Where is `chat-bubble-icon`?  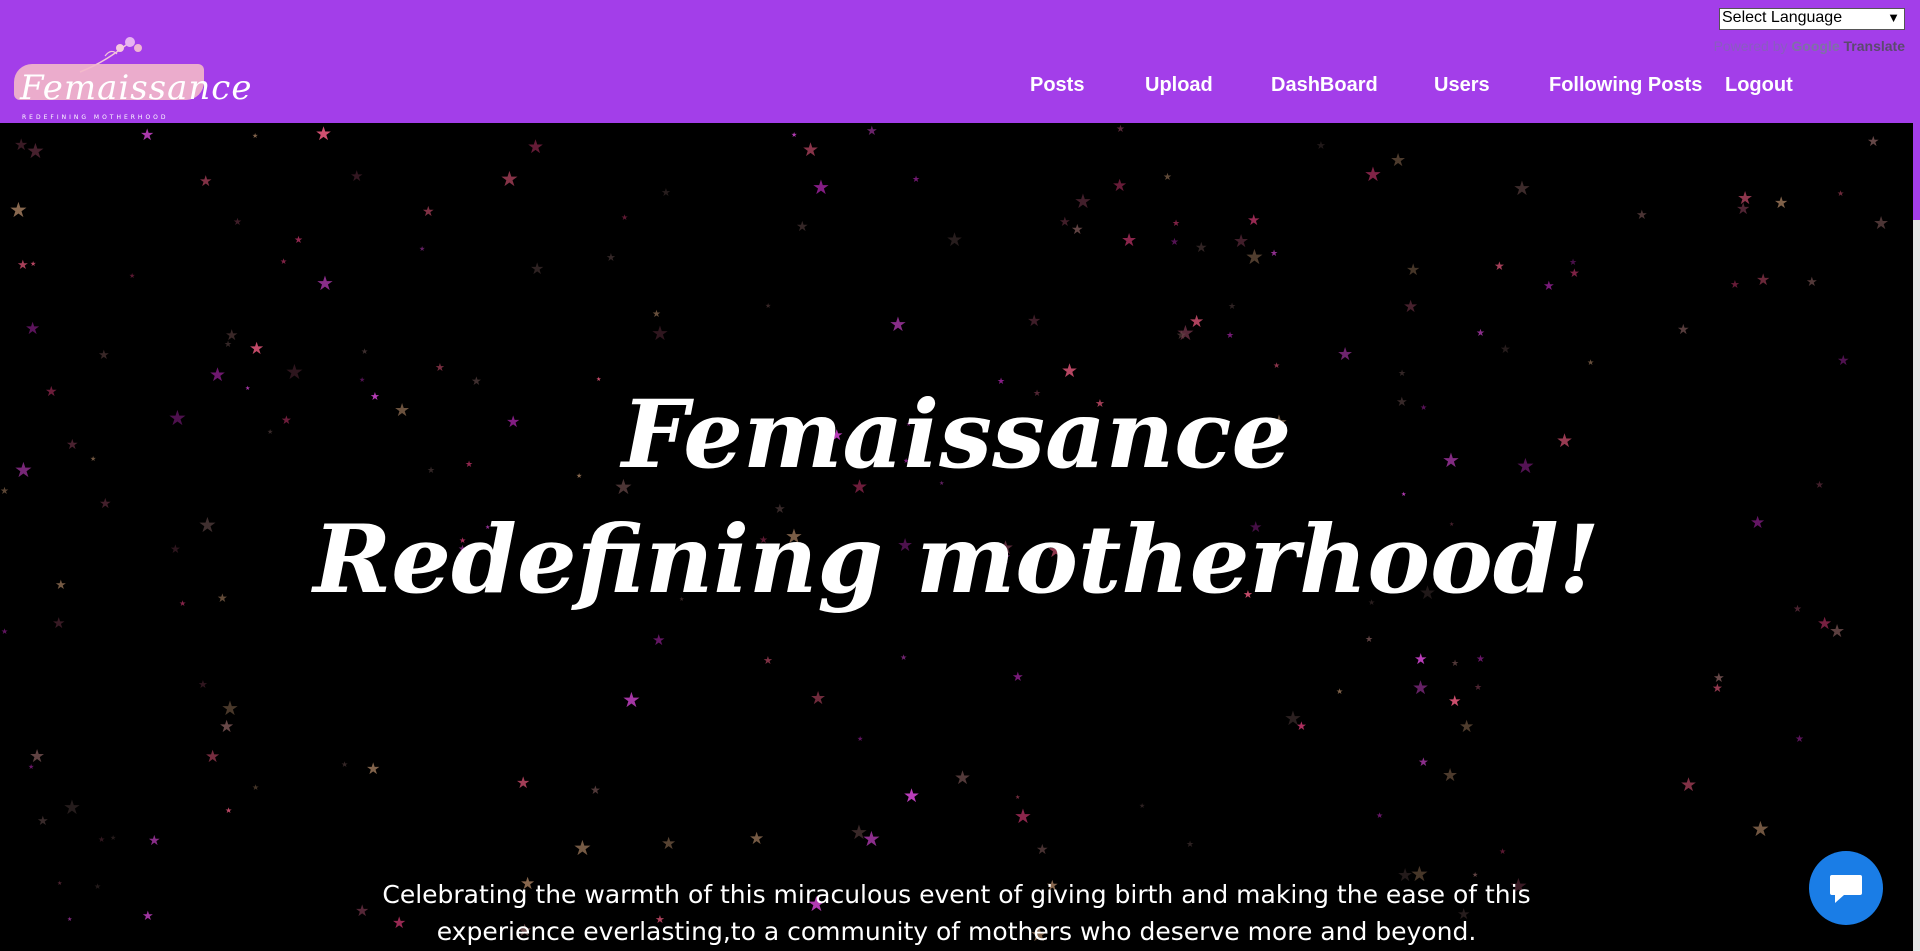
chat-bubble-icon is located at coordinates (1846, 889).